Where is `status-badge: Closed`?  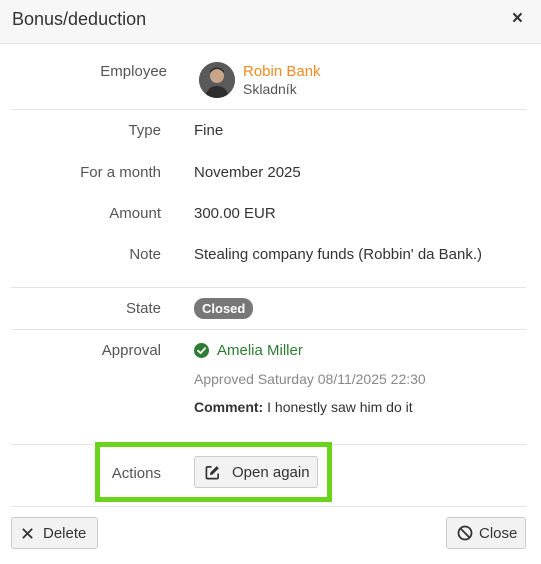 status-badge: Closed is located at coordinates (224, 308).